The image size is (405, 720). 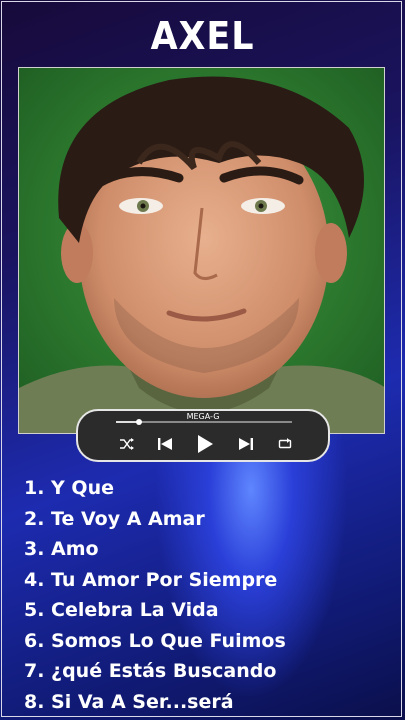 What do you see at coordinates (155, 488) in the screenshot?
I see `track-item: 1. Y Que` at bounding box center [155, 488].